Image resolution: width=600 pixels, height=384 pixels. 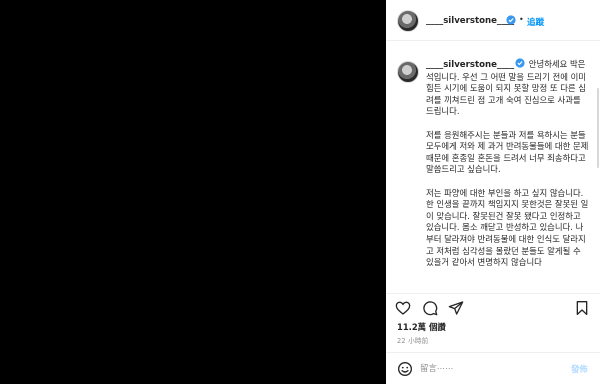 I want to click on paper-plane-icon, so click(x=456, y=308).